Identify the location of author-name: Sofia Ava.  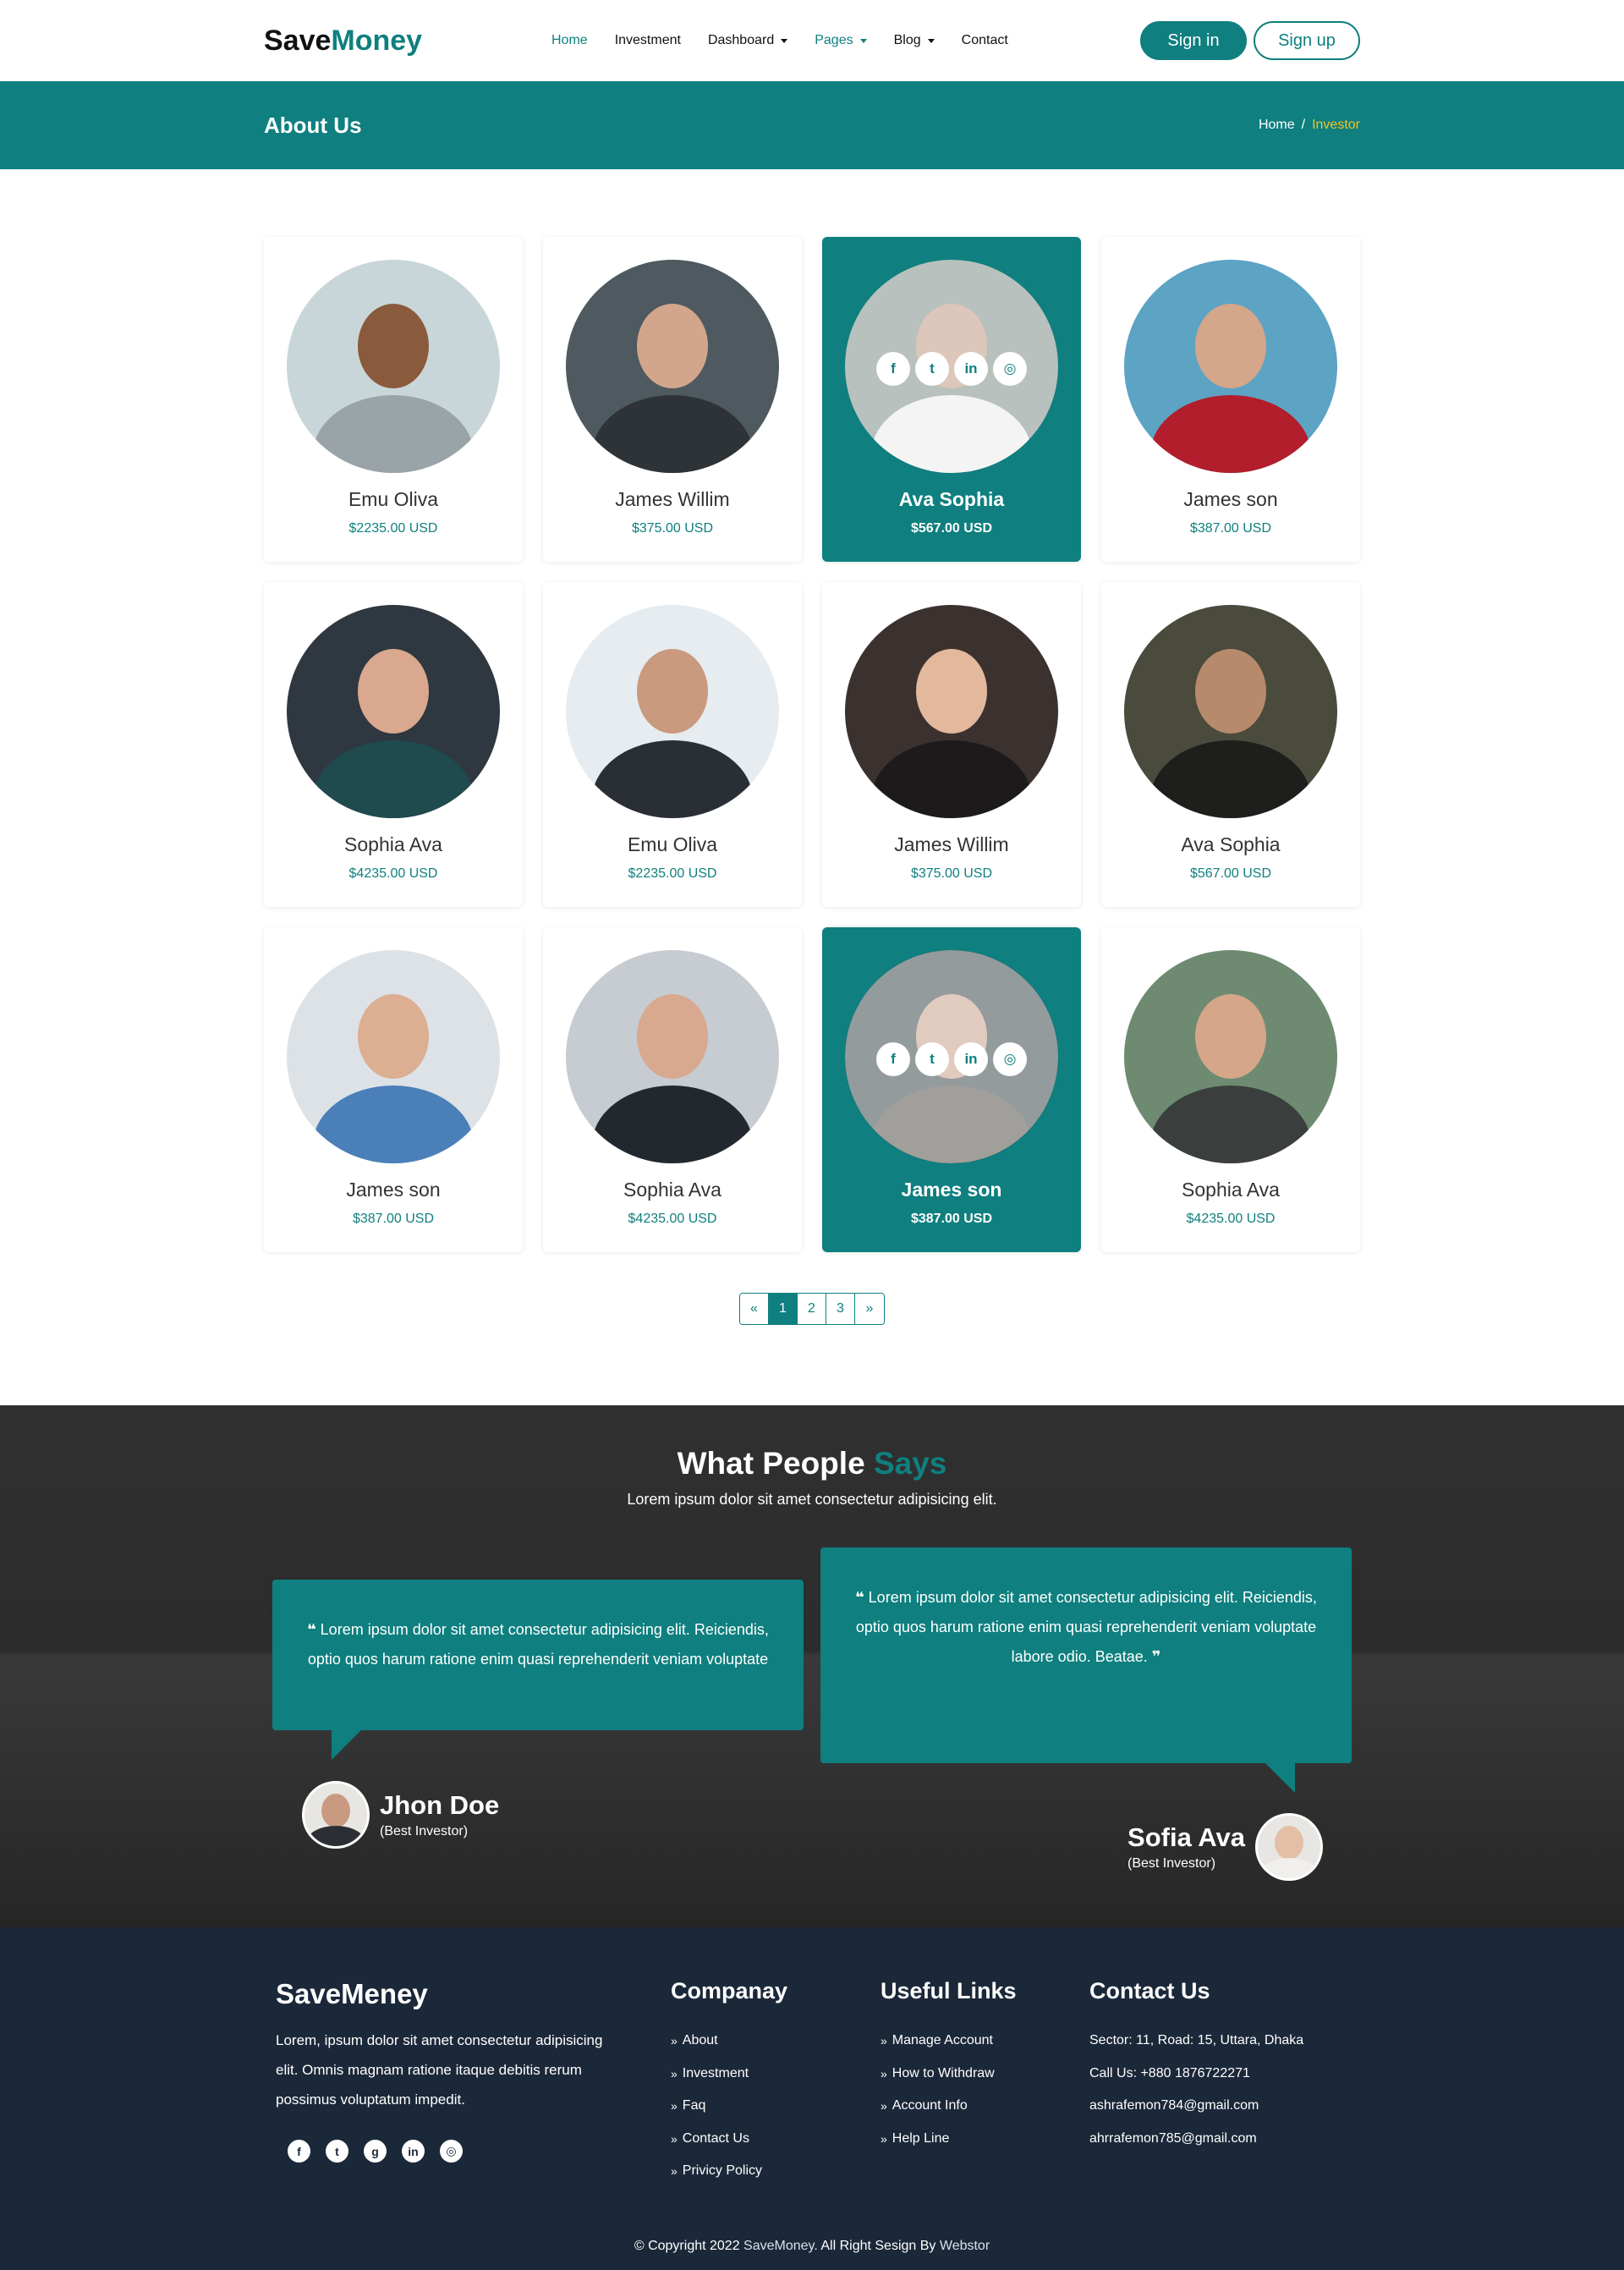
(1186, 1837).